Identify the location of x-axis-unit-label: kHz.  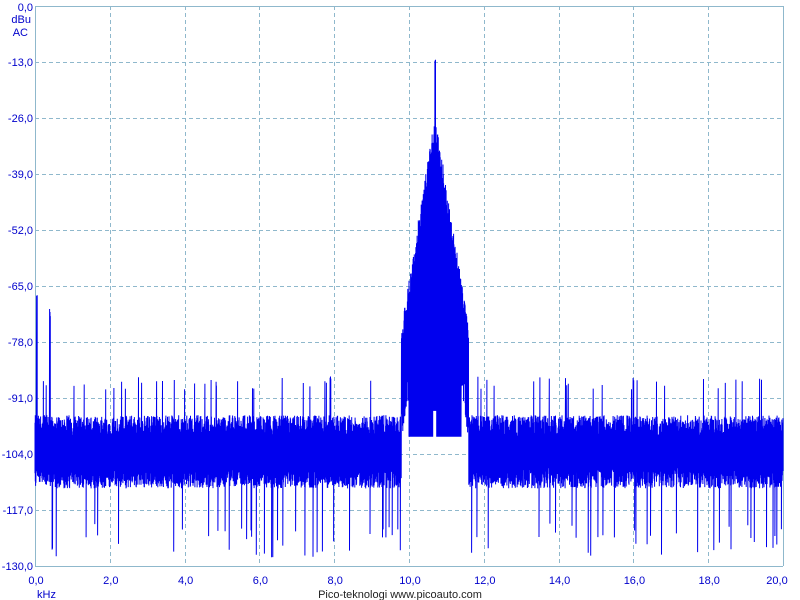
(46, 594).